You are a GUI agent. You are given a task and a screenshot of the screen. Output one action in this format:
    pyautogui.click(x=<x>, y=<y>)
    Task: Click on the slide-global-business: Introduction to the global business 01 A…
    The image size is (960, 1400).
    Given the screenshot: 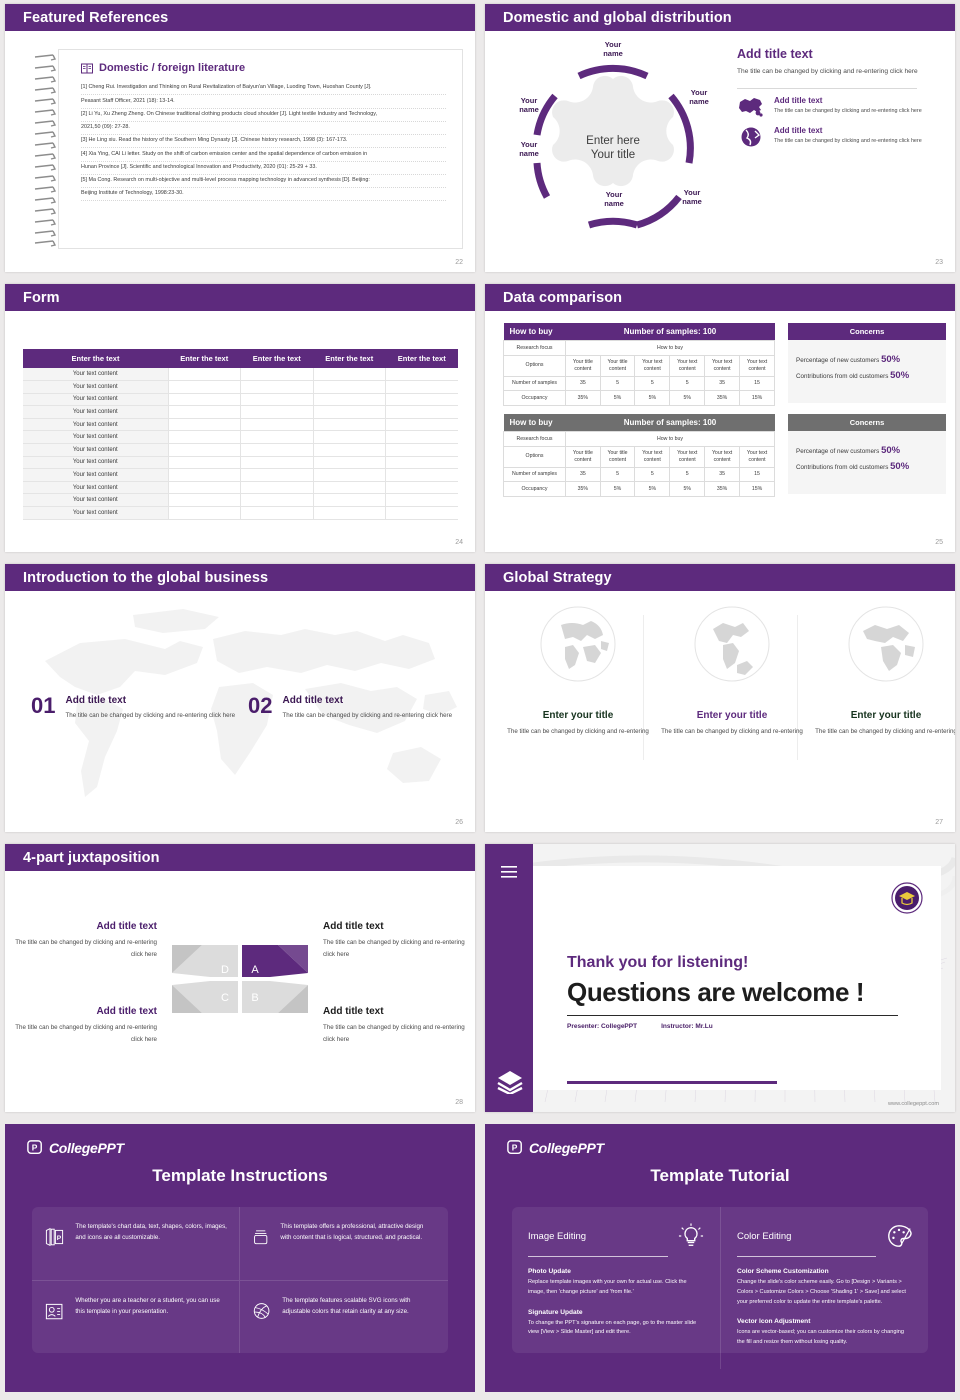 What is the action you would take?
    pyautogui.click(x=240, y=698)
    